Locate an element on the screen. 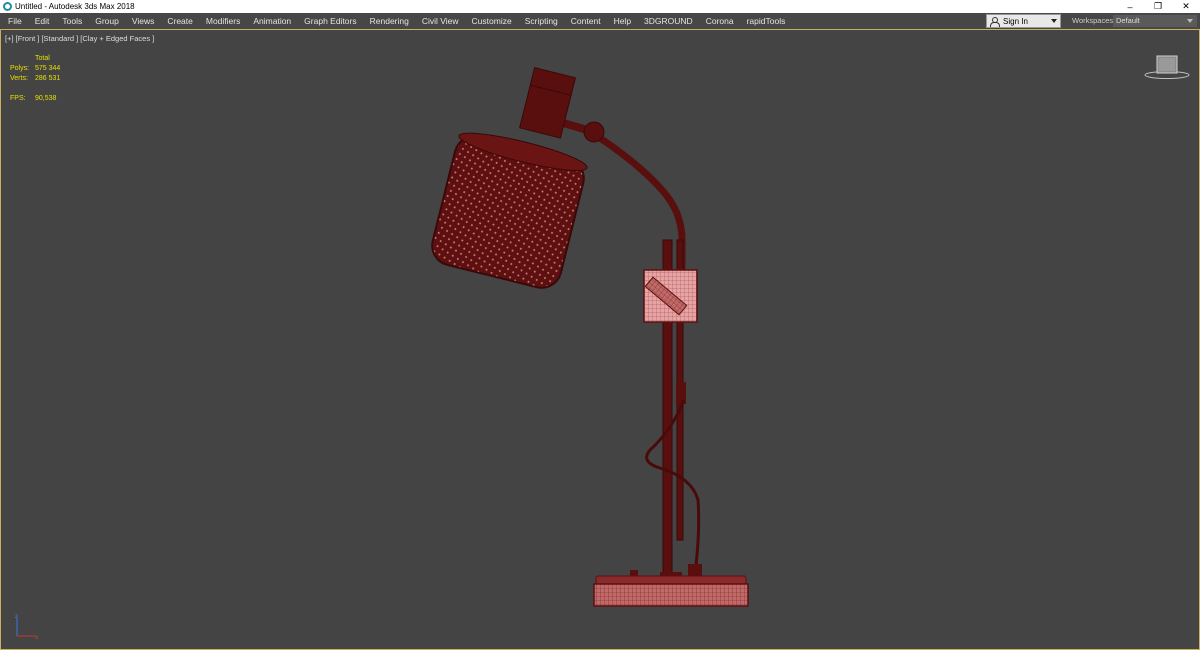 Image resolution: width=1200 pixels, height=650 pixels. lamp-shade is located at coordinates (509, 210).